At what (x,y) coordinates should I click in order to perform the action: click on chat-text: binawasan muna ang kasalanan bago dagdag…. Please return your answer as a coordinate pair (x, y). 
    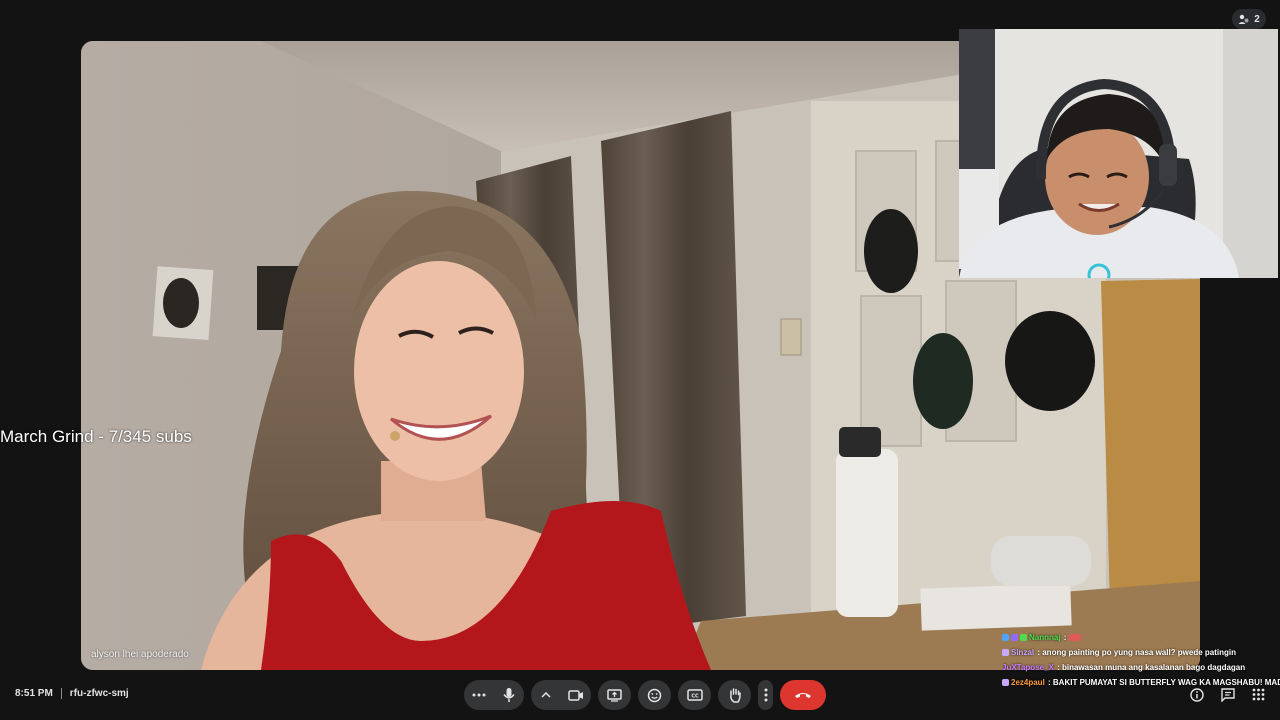
    Looking at the image, I should click on (1153, 667).